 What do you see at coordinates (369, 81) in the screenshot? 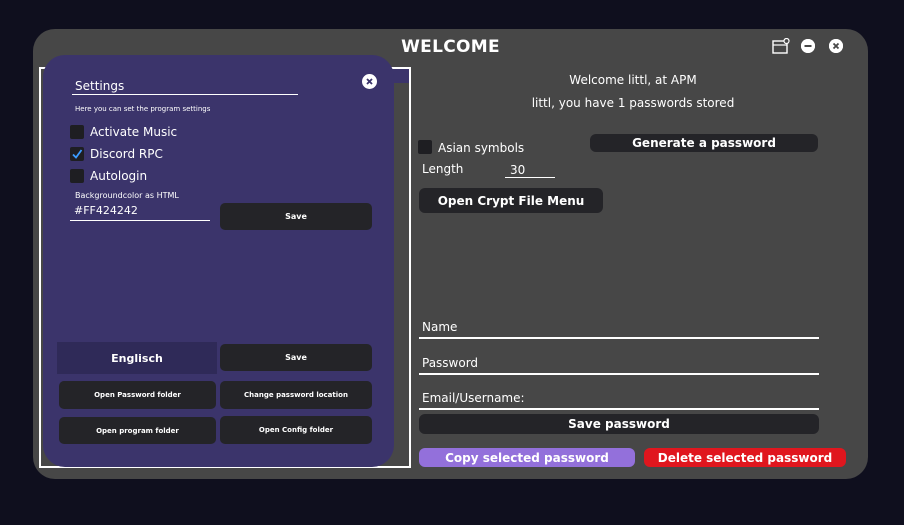
I see `close-settings-icon` at bounding box center [369, 81].